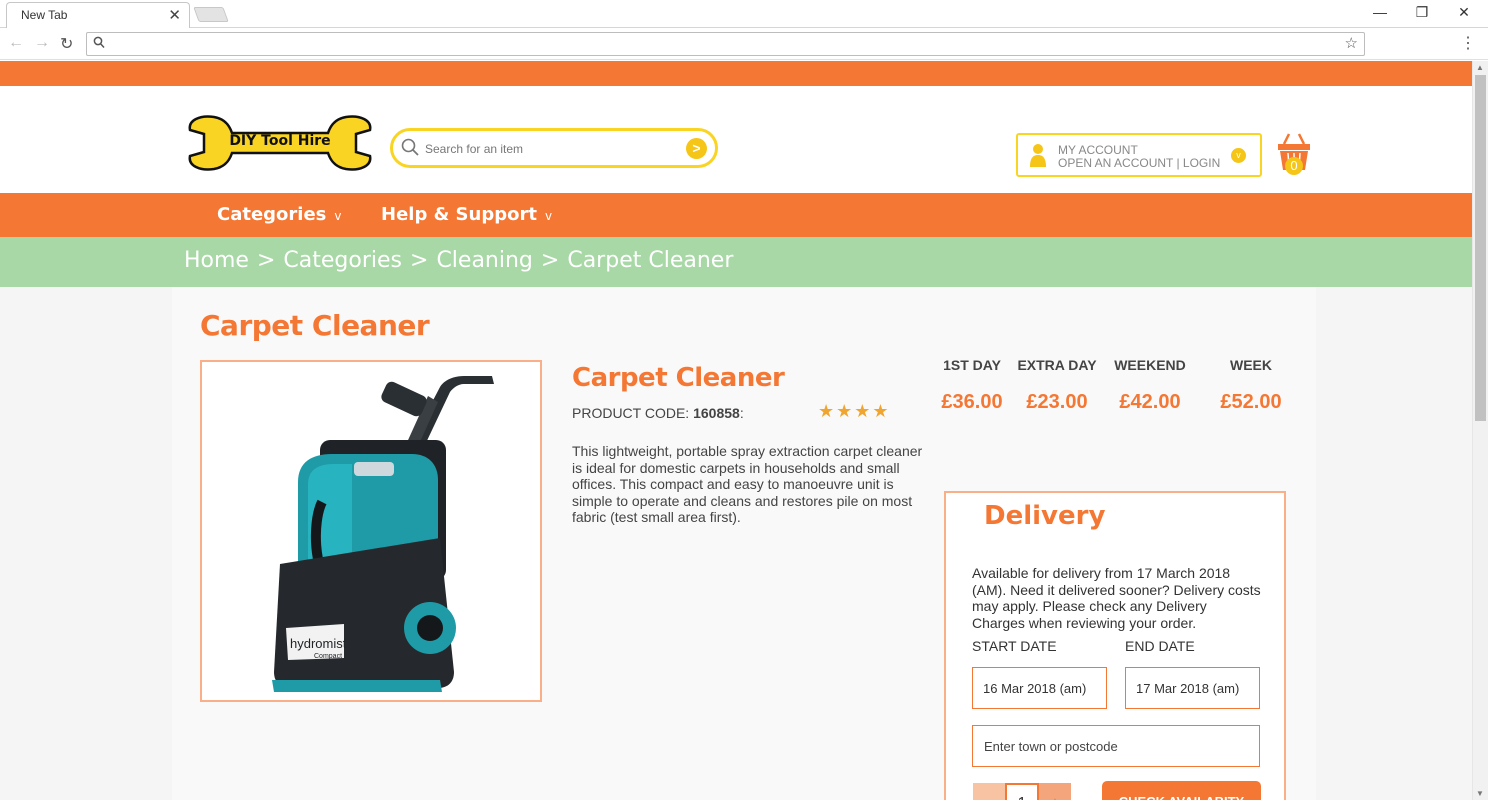 This screenshot has height=800, width=1488. What do you see at coordinates (1057, 402) in the screenshot?
I see `price-value: £23.00` at bounding box center [1057, 402].